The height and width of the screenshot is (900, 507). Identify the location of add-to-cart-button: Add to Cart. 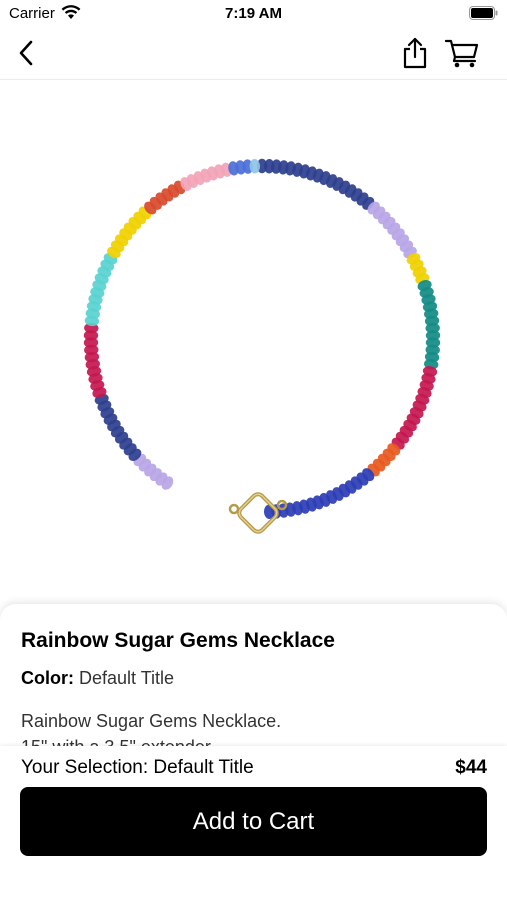
(253, 821).